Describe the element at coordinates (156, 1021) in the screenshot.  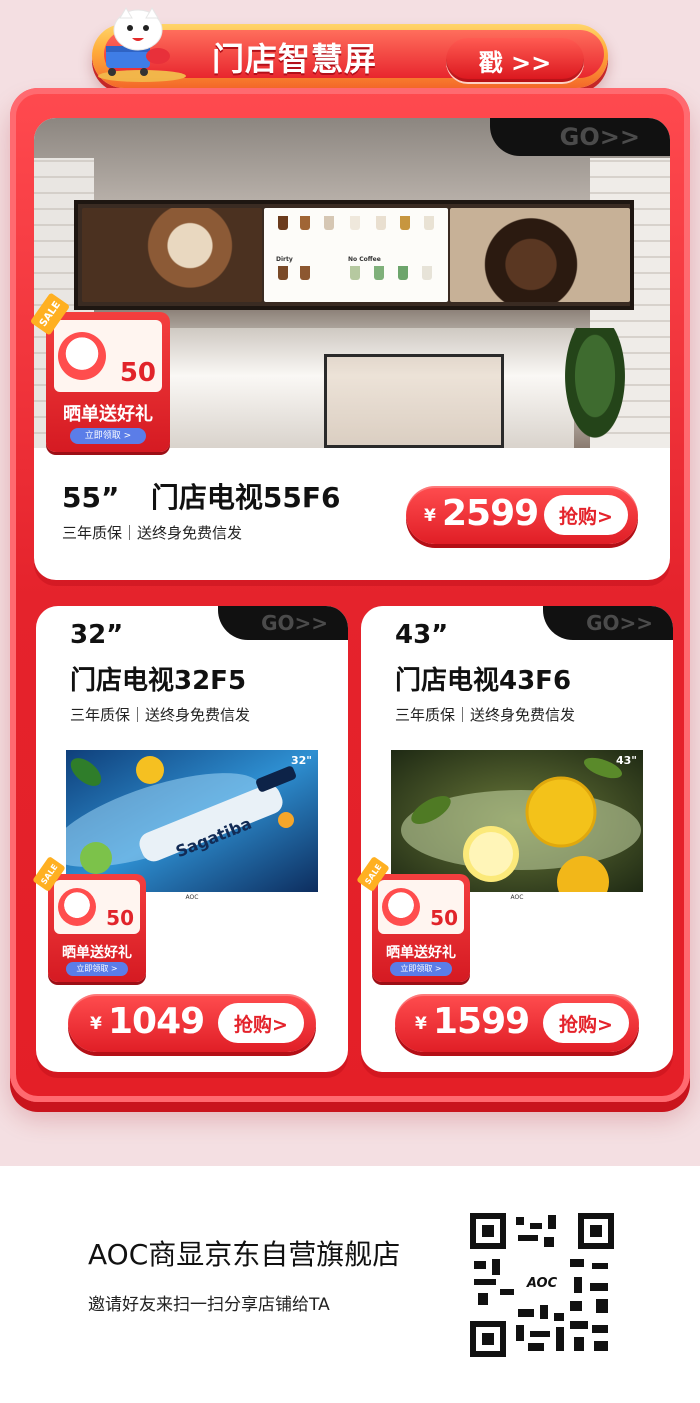
I see `price-value: 1049` at that location.